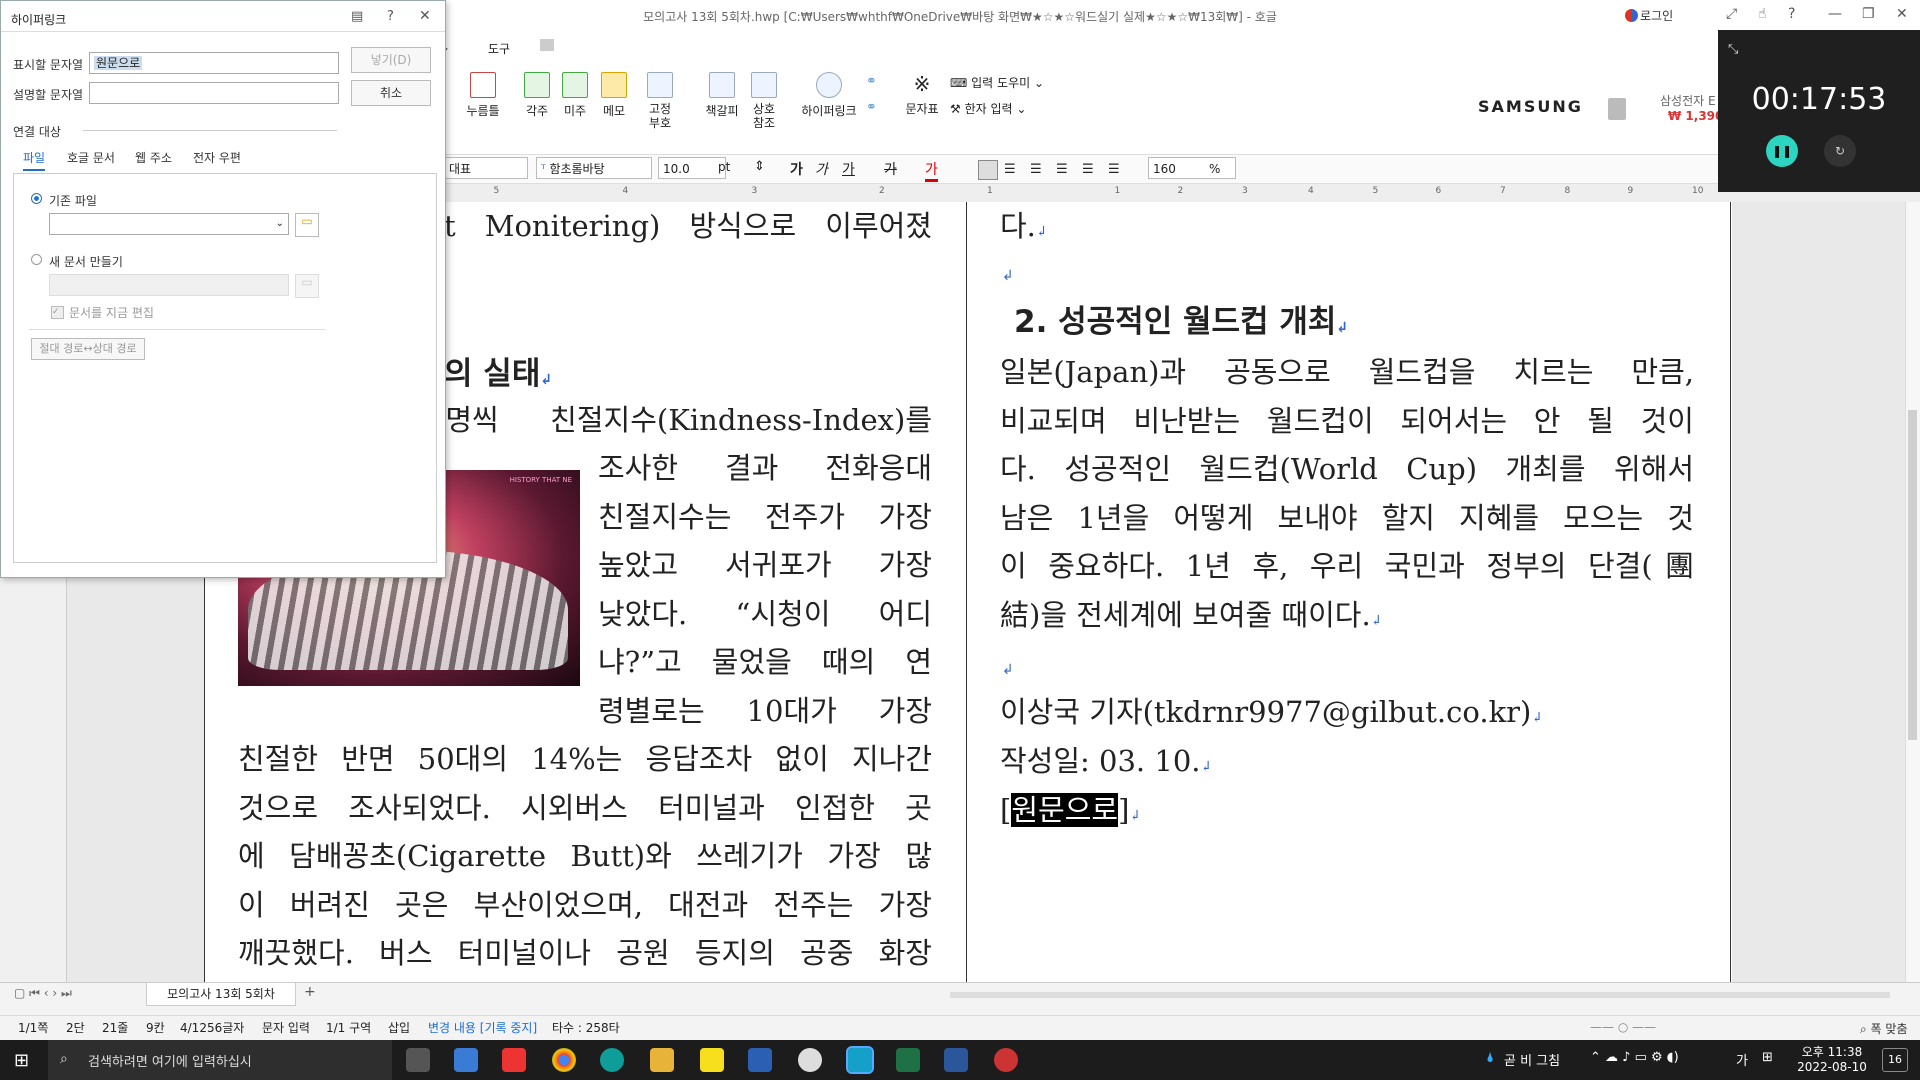  Describe the element at coordinates (1490, 1058) in the screenshot. I see `weather-icon: 🌢` at that location.